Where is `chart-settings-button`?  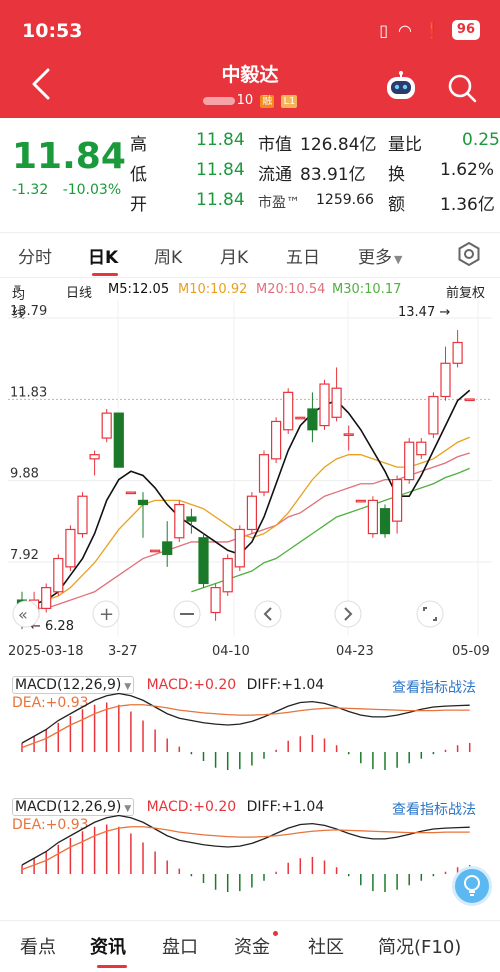
chart-settings-button is located at coordinates (469, 254).